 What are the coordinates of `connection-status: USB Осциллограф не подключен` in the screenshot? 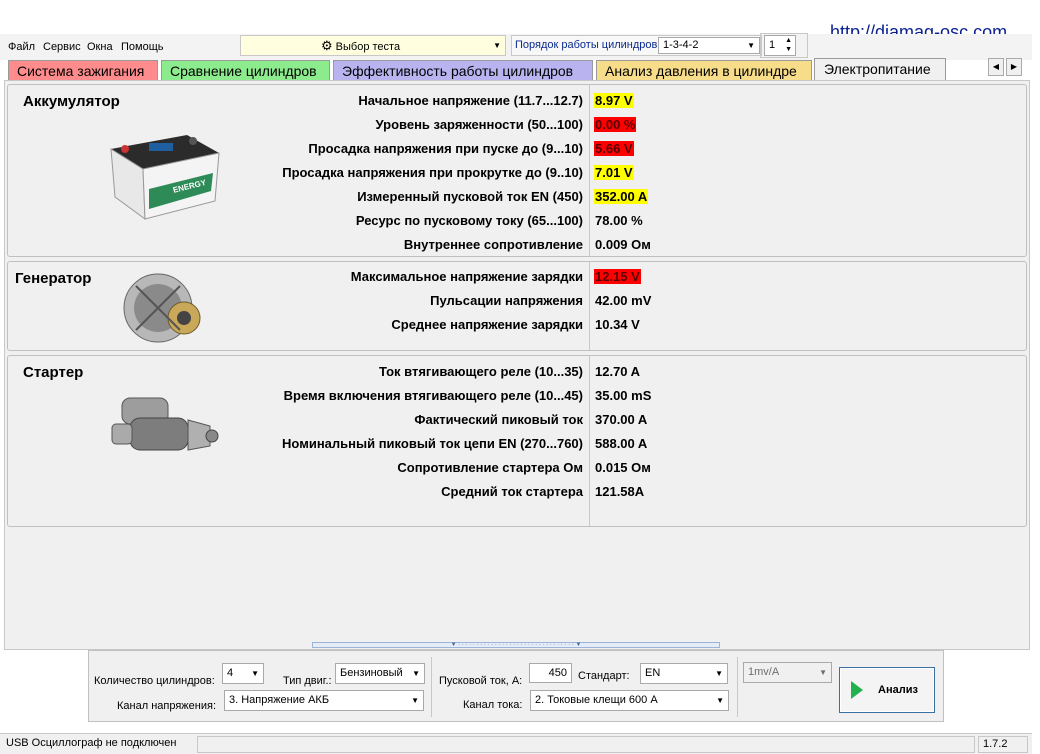 It's located at (91, 743).